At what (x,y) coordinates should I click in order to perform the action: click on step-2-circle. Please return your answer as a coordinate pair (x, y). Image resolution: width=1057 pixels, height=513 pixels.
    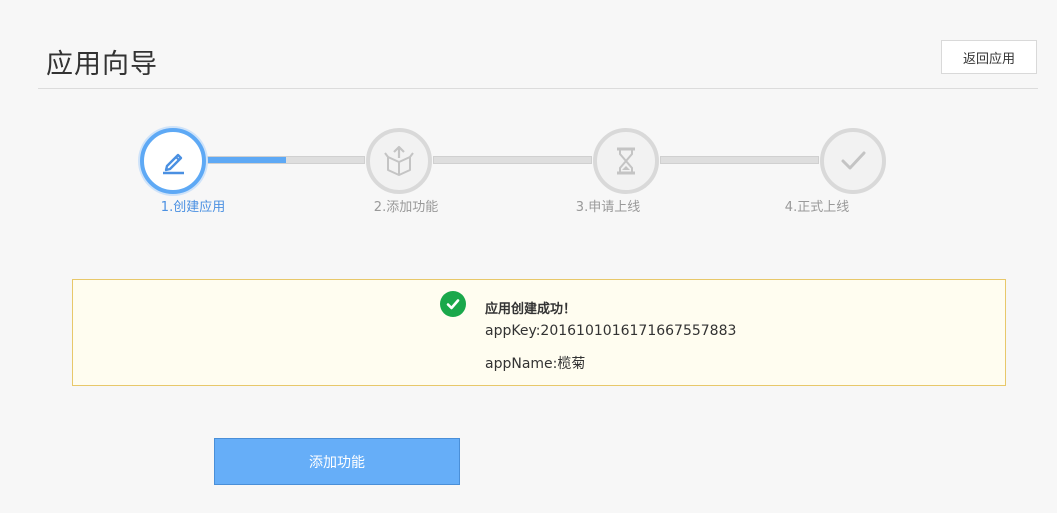
    Looking at the image, I should click on (399, 161).